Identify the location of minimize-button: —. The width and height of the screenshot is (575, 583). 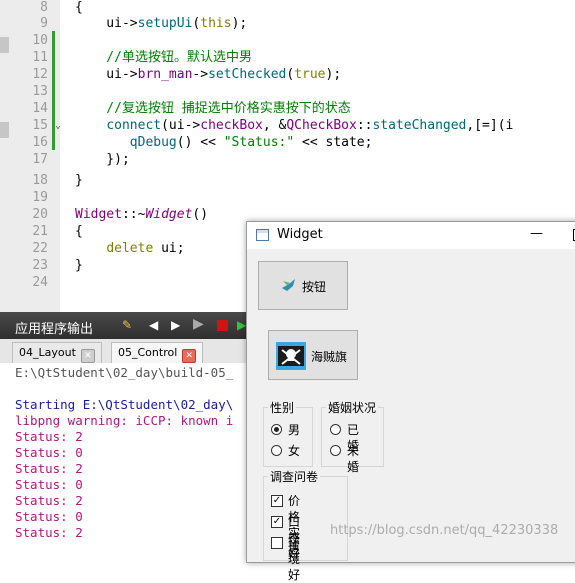
(536, 233).